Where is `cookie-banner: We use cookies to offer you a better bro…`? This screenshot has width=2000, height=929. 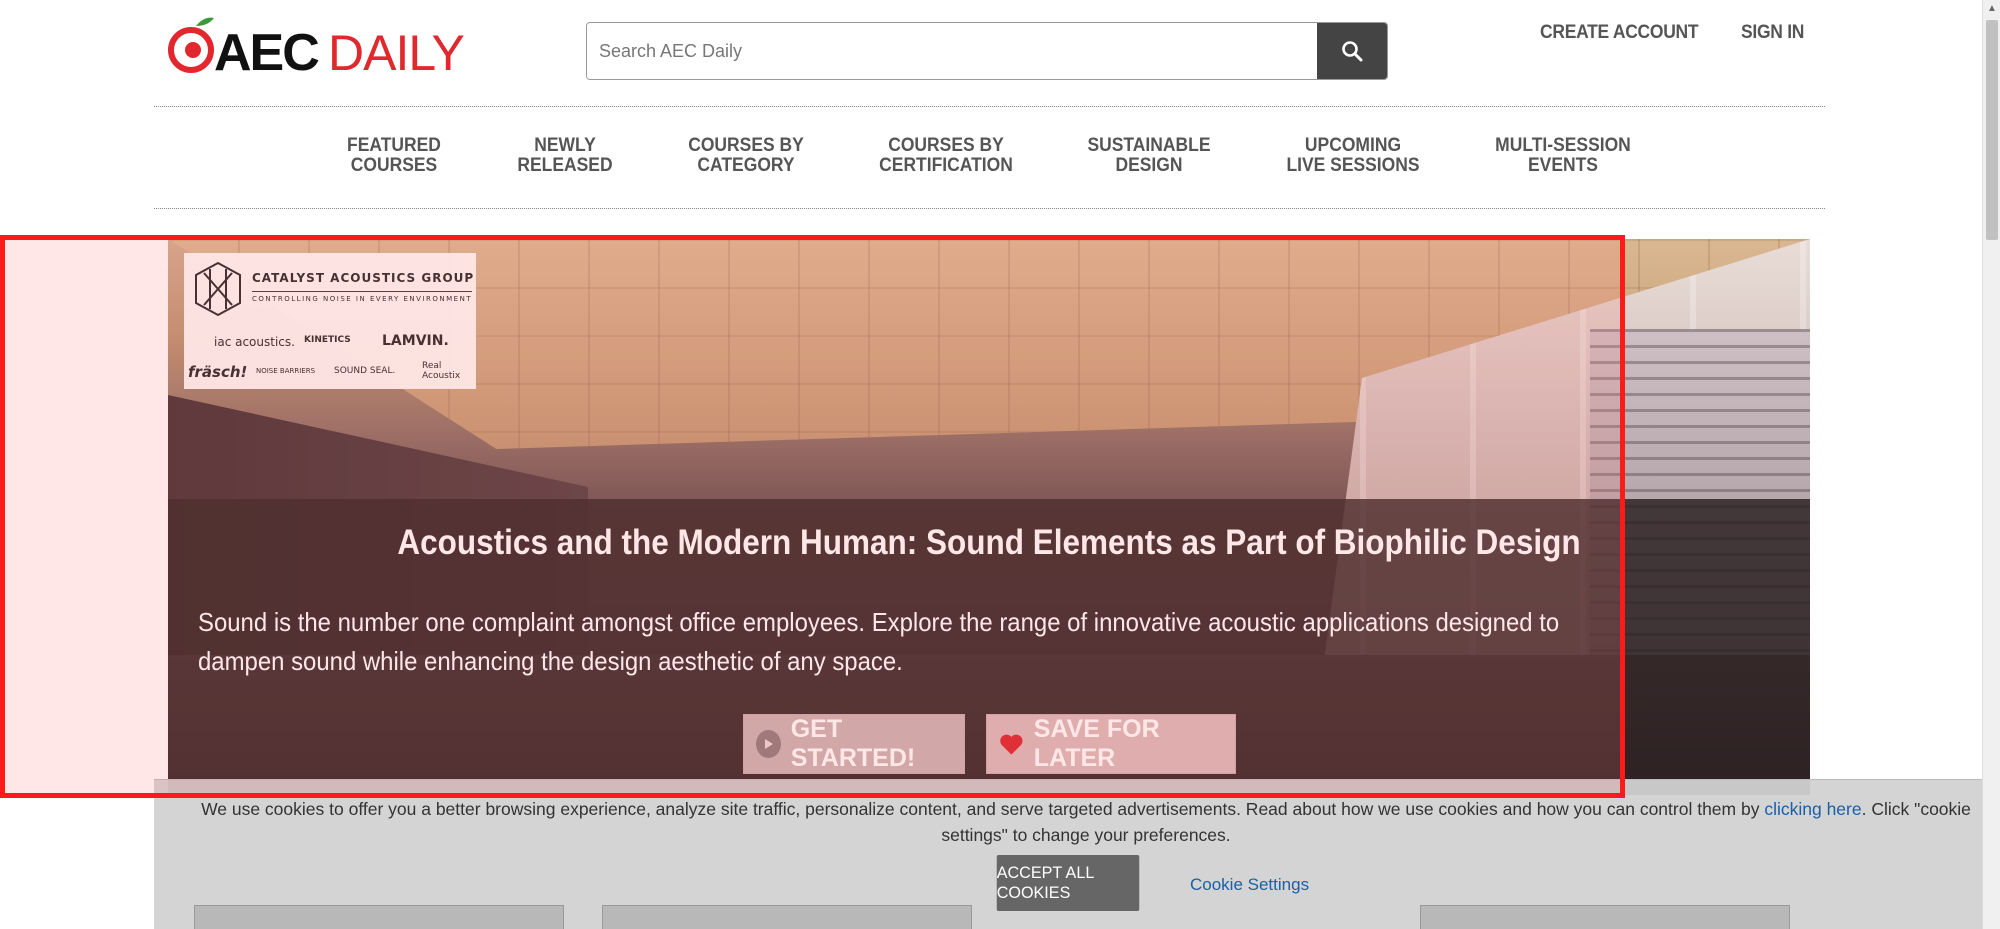
cookie-banner: We use cookies to offer you a better bro… is located at coordinates (1077, 854).